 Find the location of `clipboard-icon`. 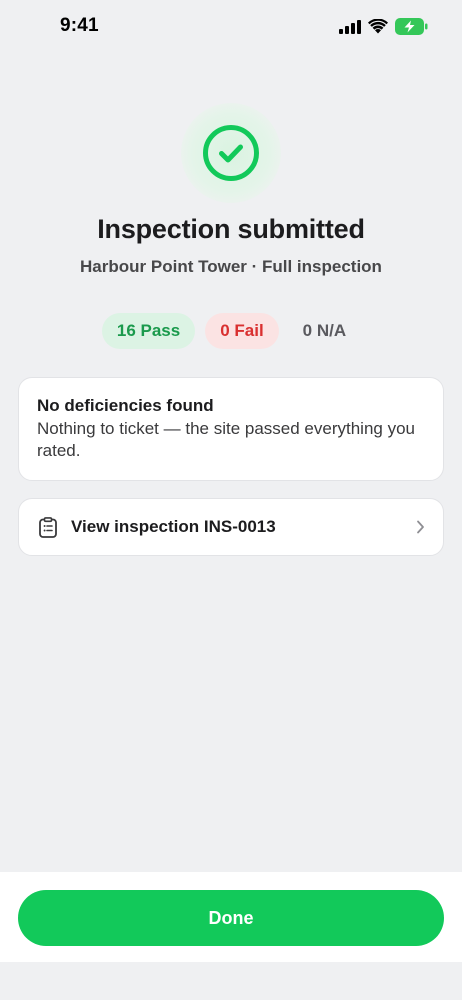

clipboard-icon is located at coordinates (48, 527).